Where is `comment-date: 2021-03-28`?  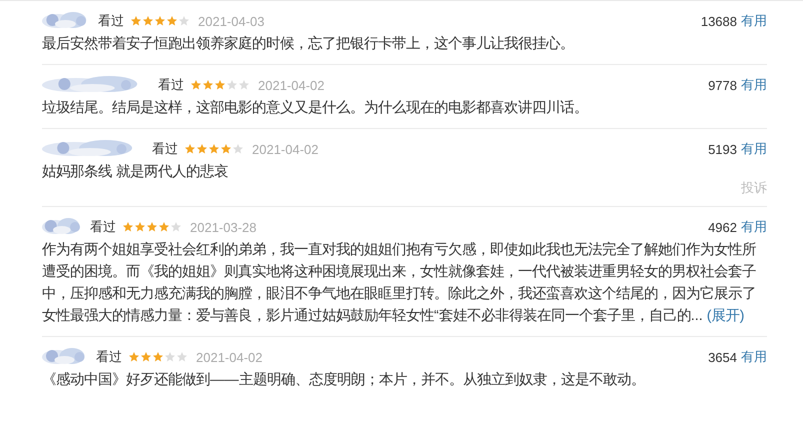
comment-date: 2021-03-28 is located at coordinates (223, 227).